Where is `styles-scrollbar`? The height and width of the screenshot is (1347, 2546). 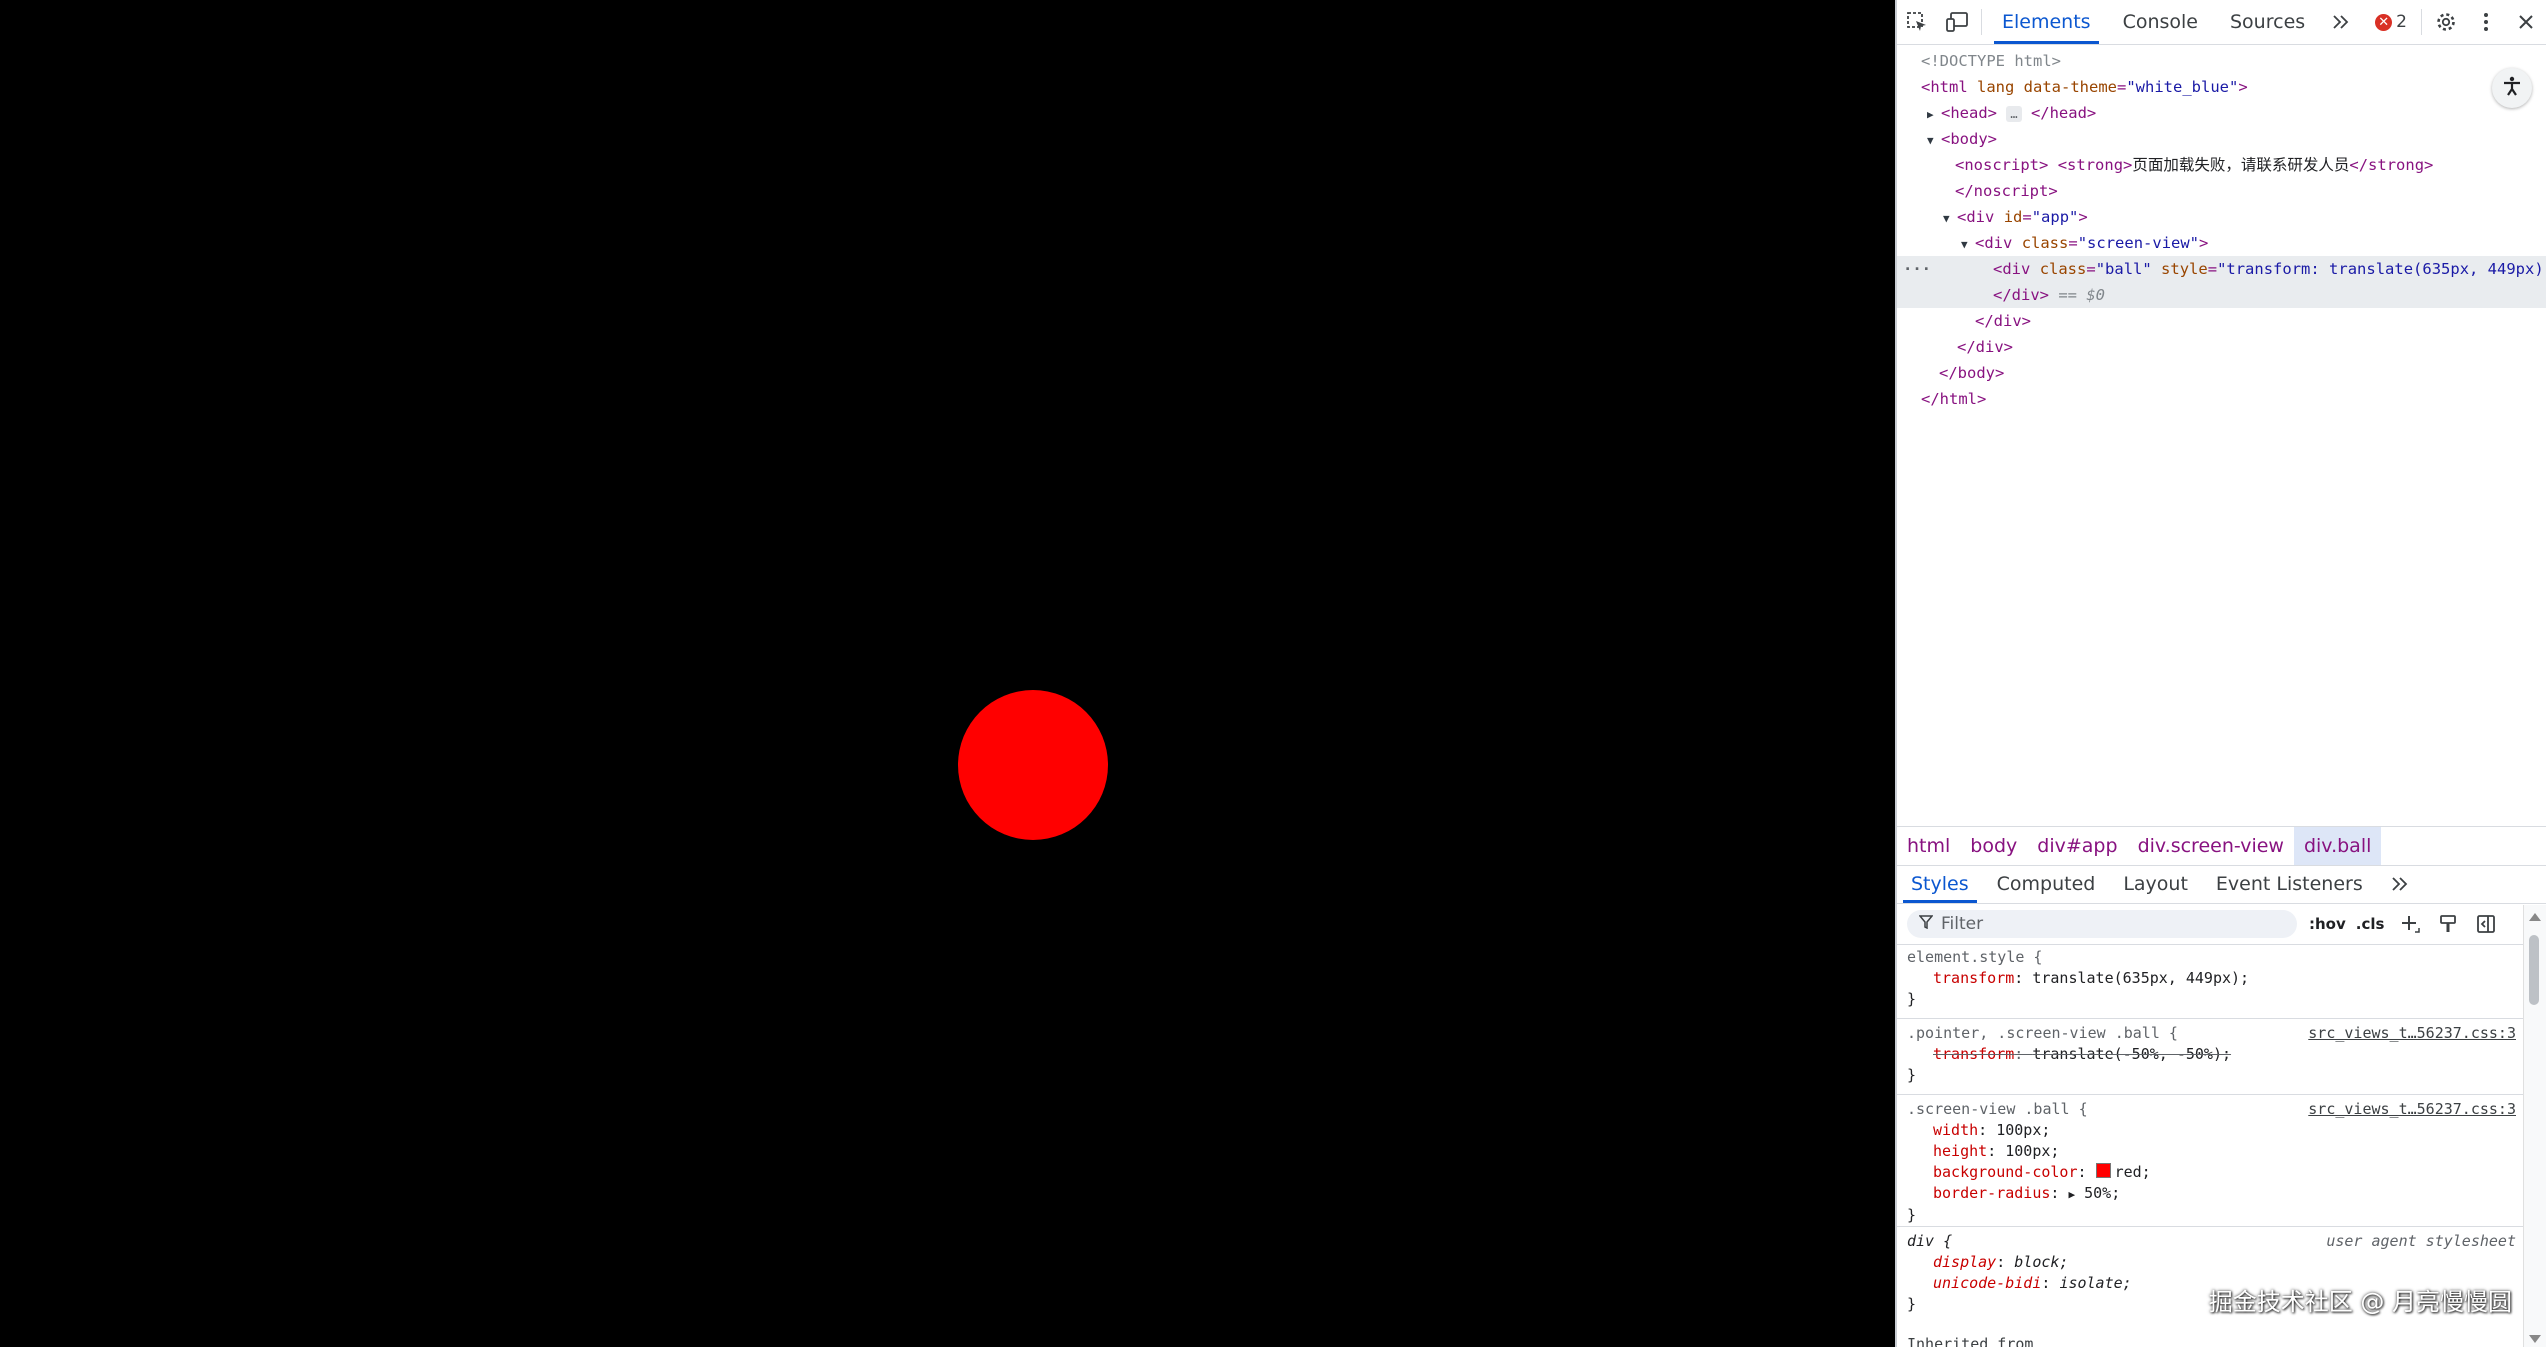
styles-scrollbar is located at coordinates (2534, 1126).